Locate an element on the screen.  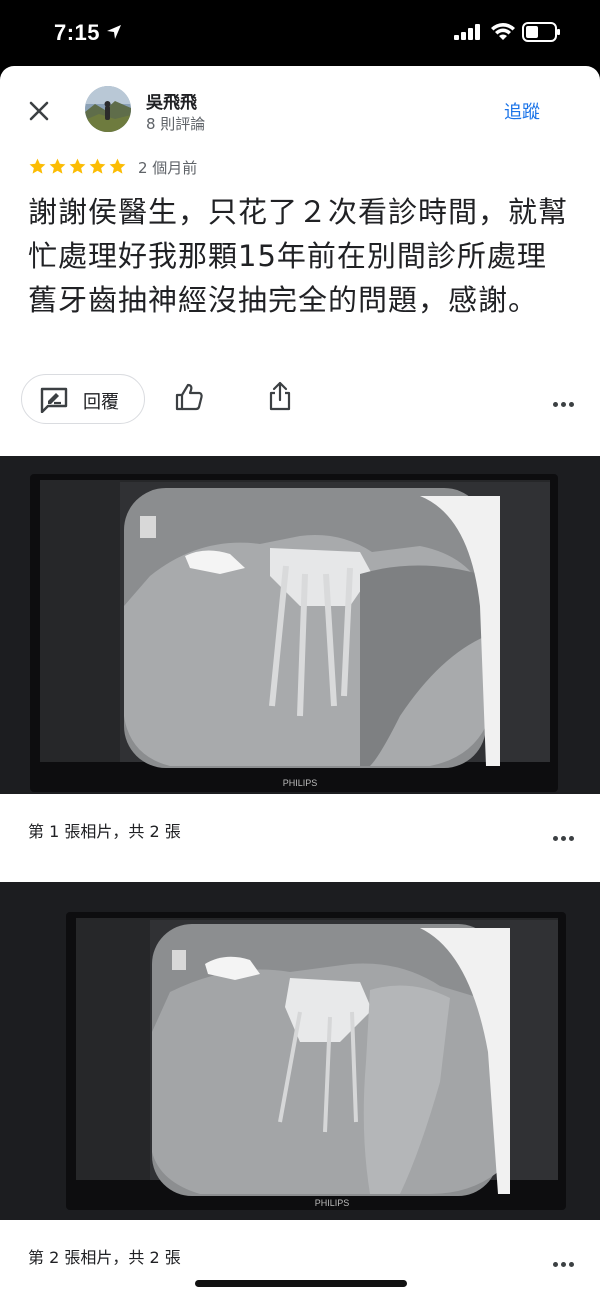
reply-label: 回覆 is located at coordinates (101, 402).